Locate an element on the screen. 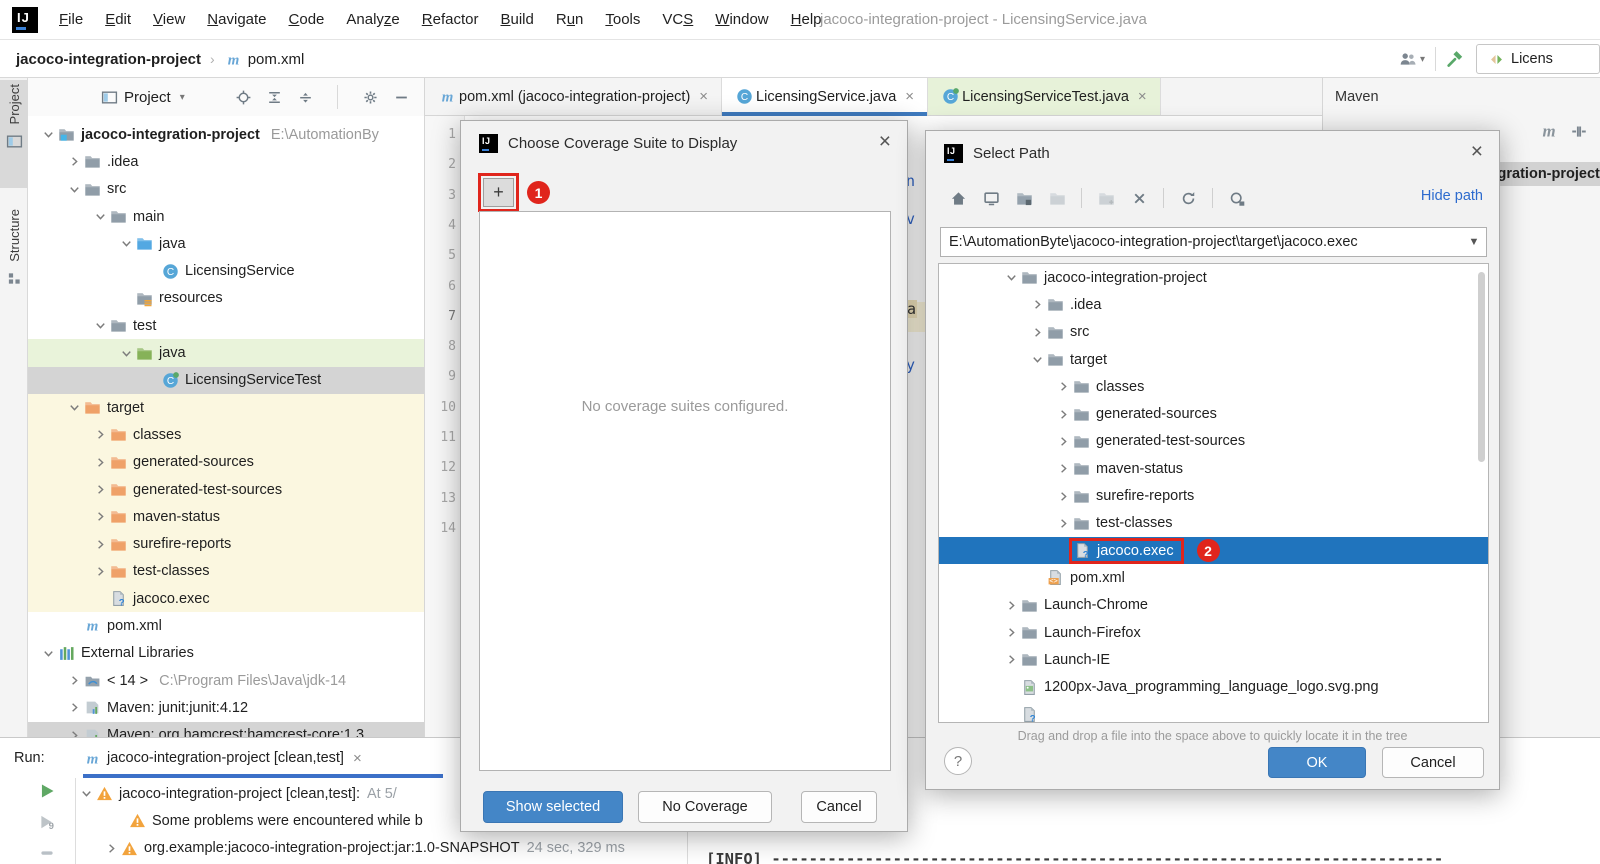  tree-row: m pom.xml is located at coordinates (226, 625).